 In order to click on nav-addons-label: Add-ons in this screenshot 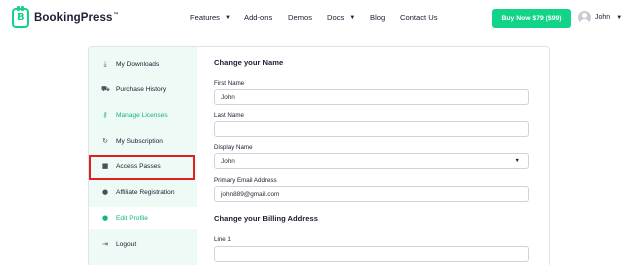, I will do `click(258, 17)`.